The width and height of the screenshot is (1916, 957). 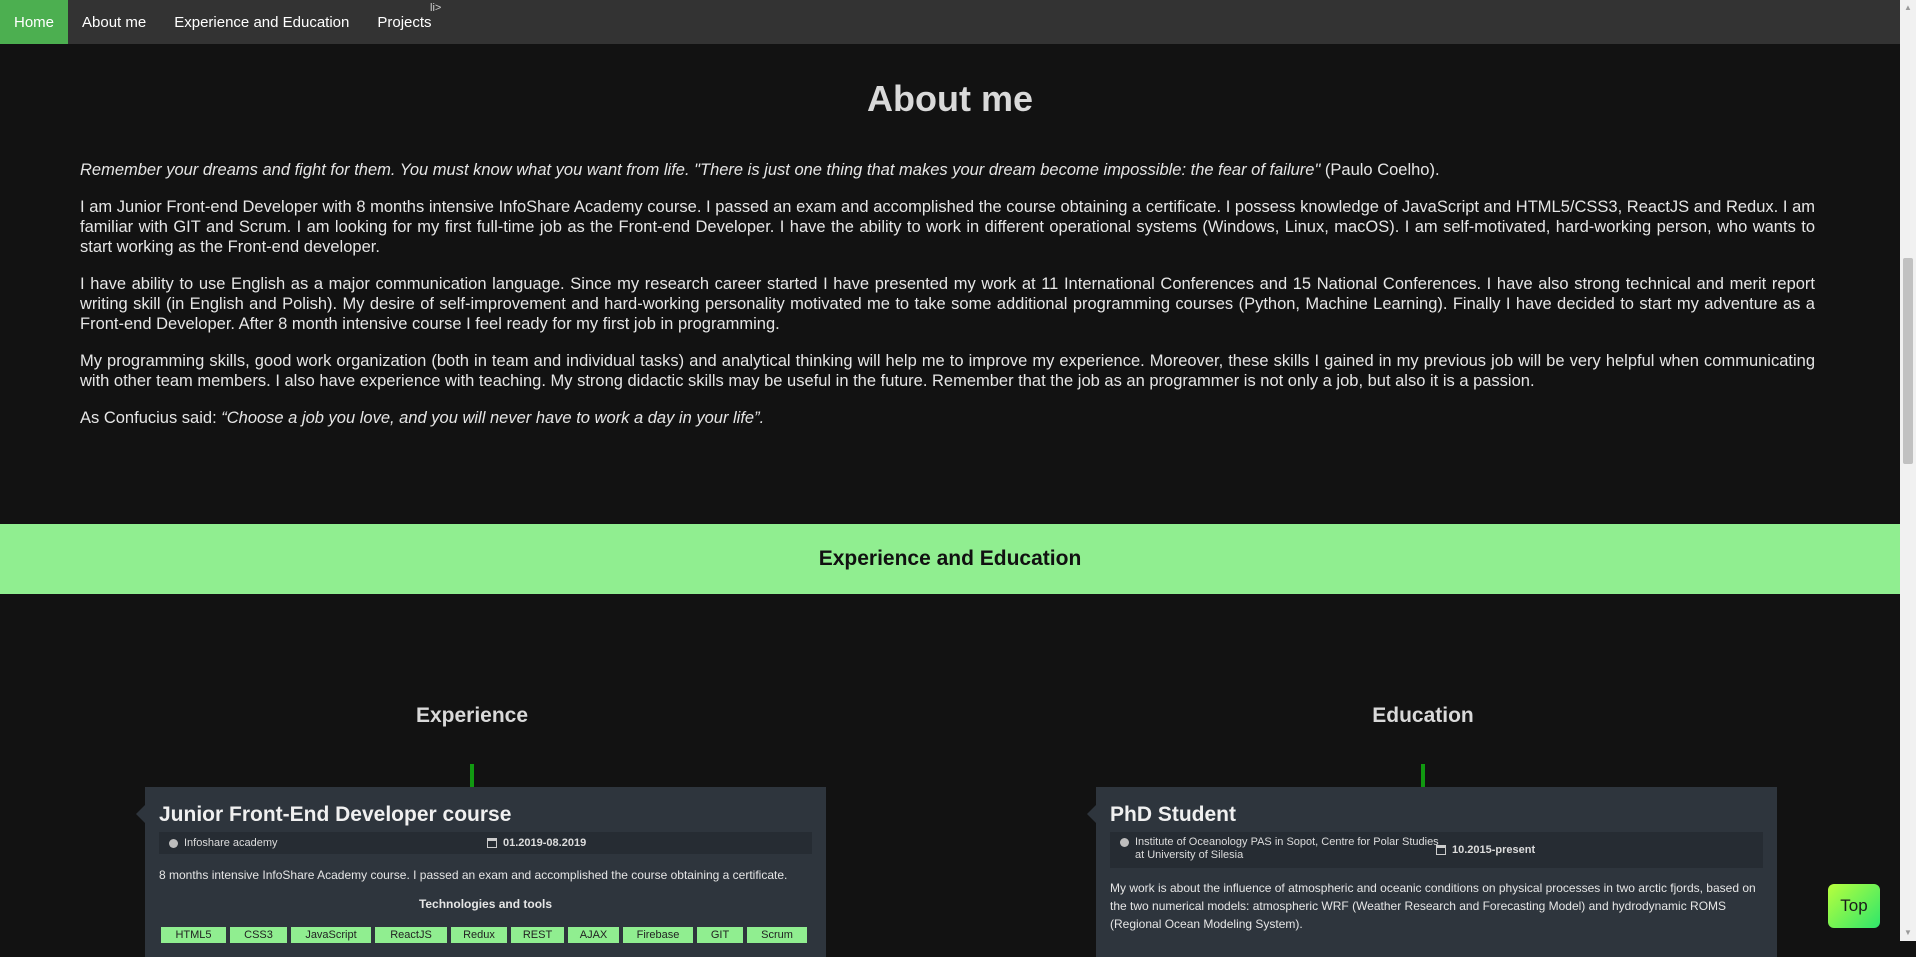 I want to click on experience-place-label: Infoshare academy, so click(x=231, y=843).